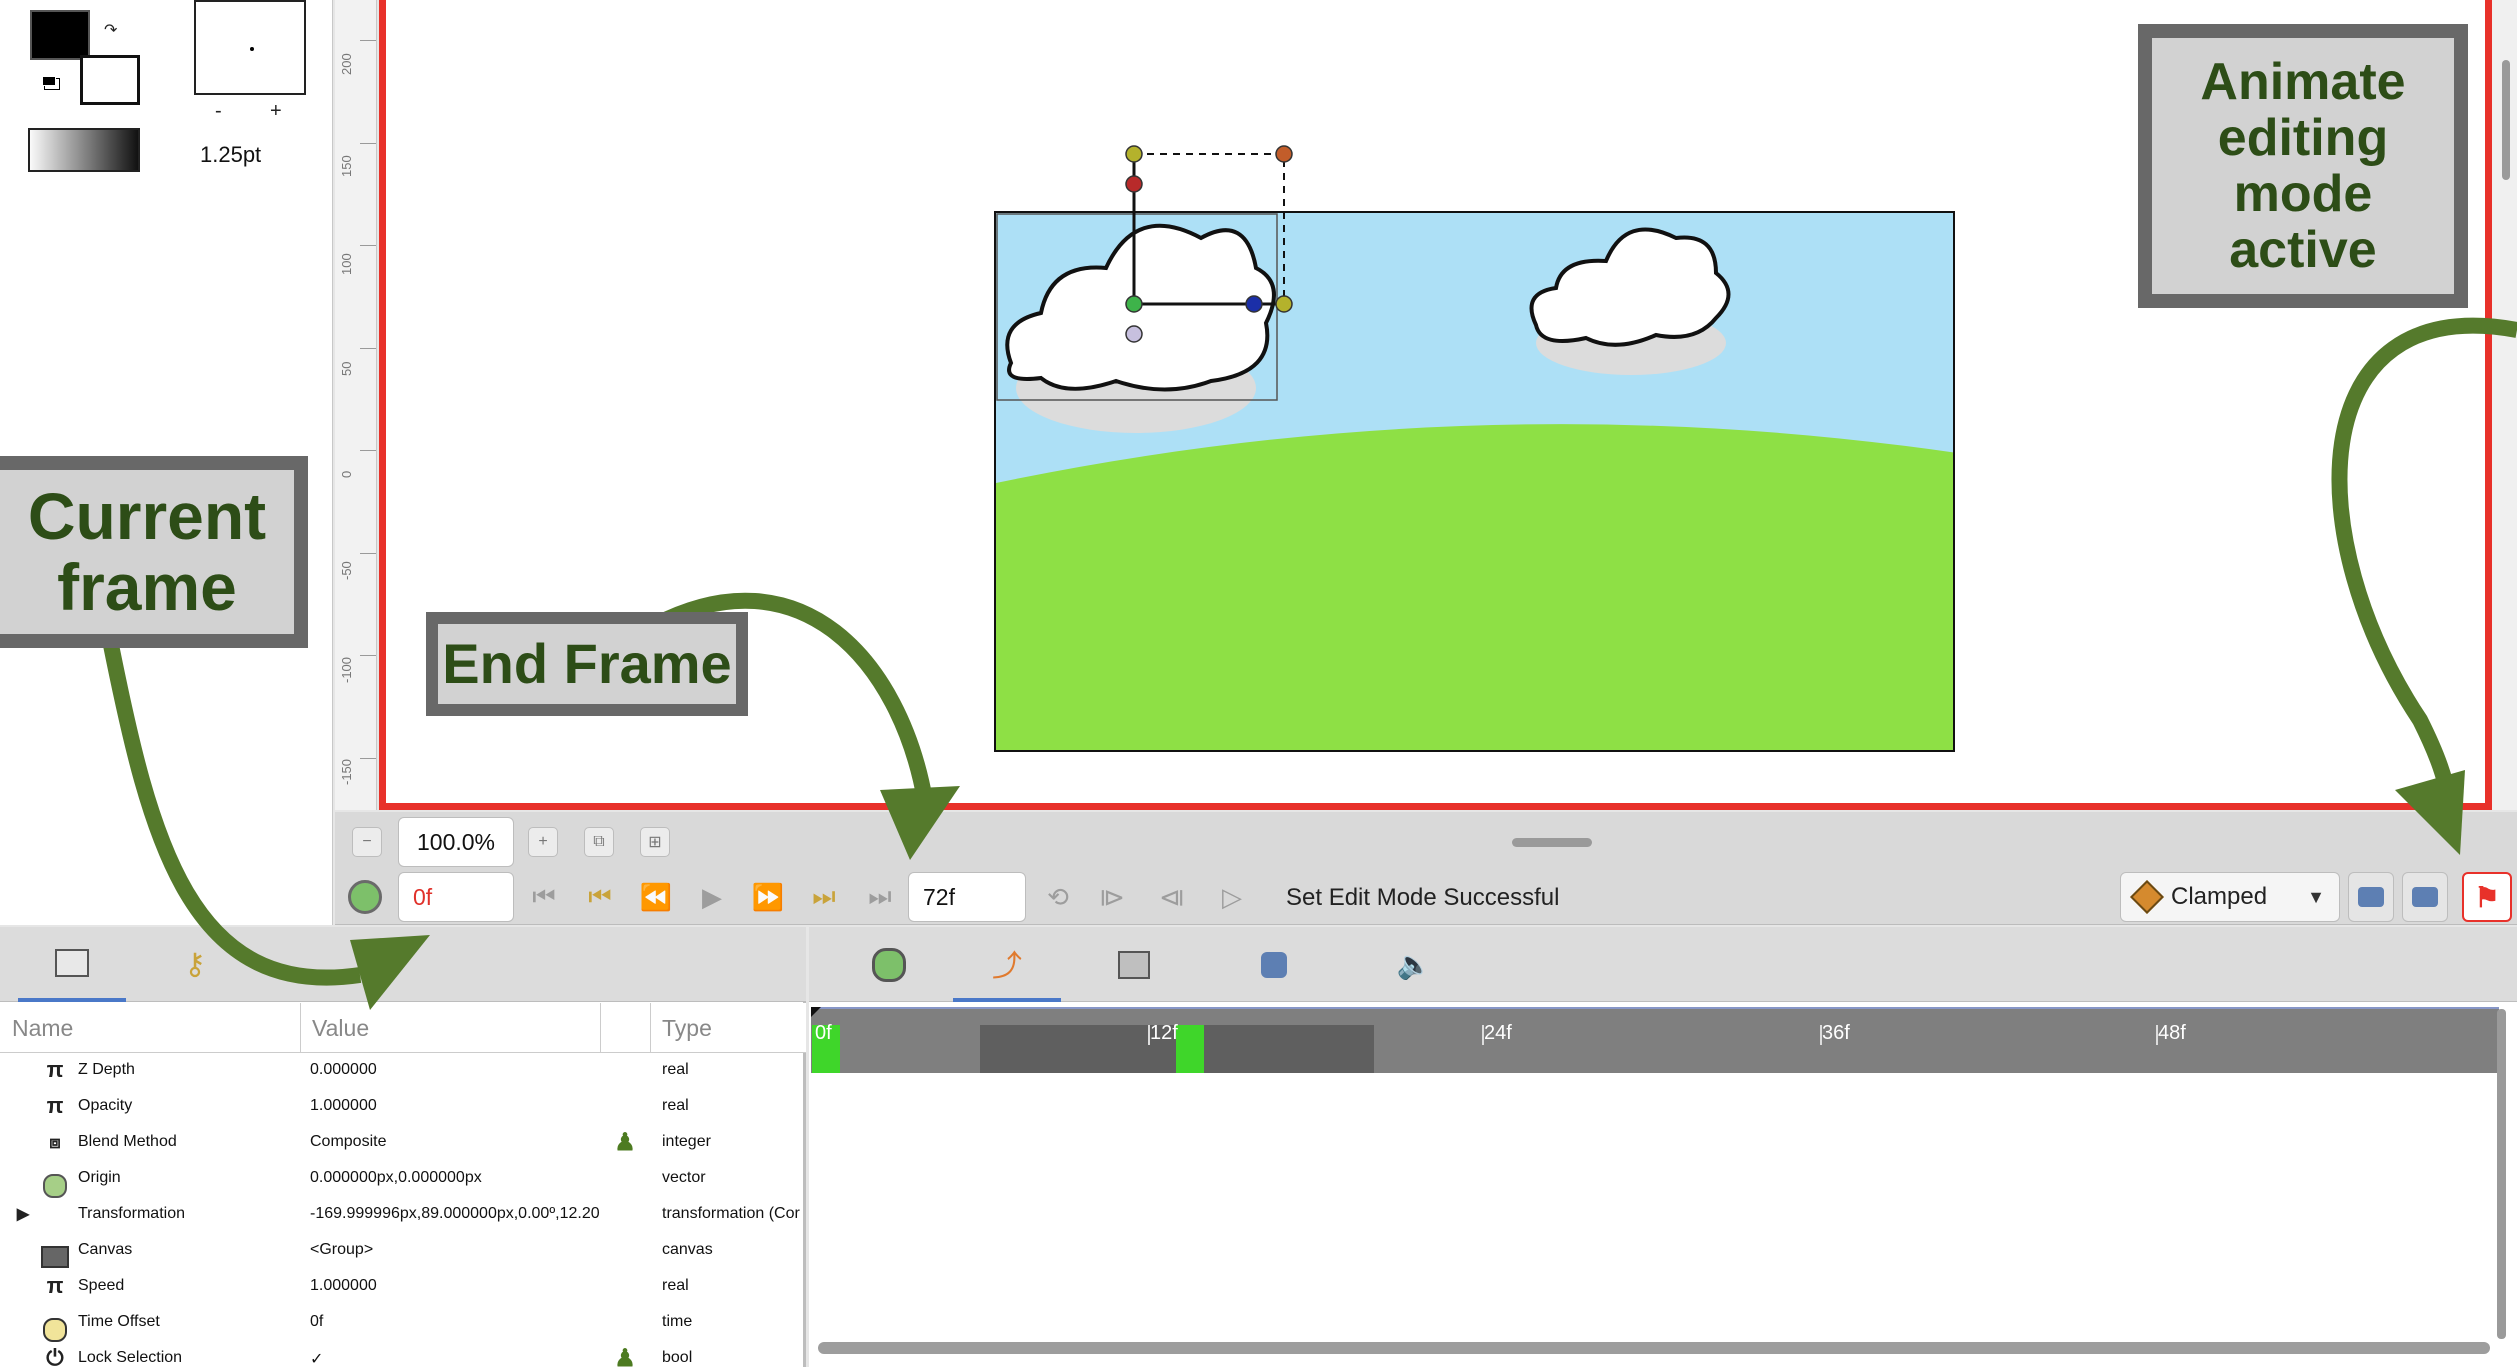 The height and width of the screenshot is (1367, 2517). Describe the element at coordinates (154, 552) in the screenshot. I see `callout-current-frame: Current frame` at that location.